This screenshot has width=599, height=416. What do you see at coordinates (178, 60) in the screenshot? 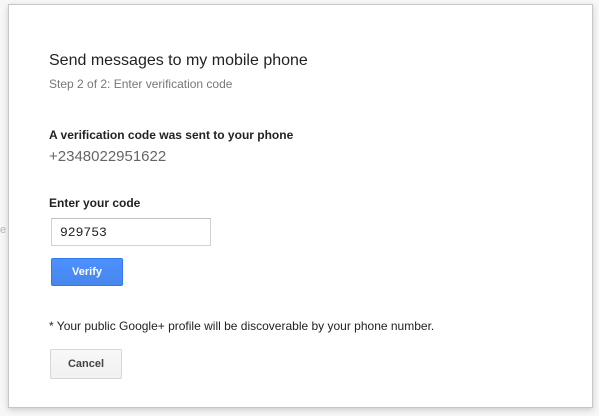
I see `dialog-title: Send messages to my mobile phone` at bounding box center [178, 60].